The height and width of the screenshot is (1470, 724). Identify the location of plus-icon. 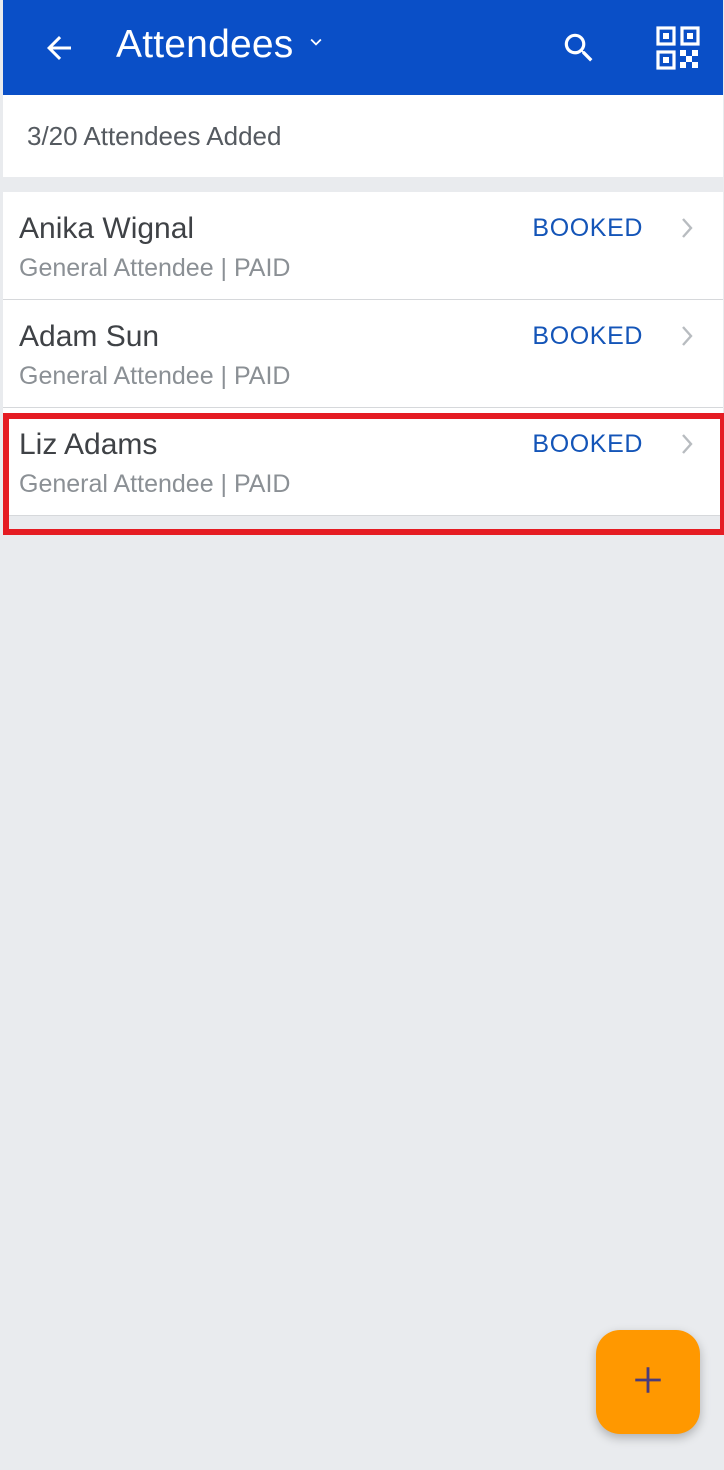
(648, 1382).